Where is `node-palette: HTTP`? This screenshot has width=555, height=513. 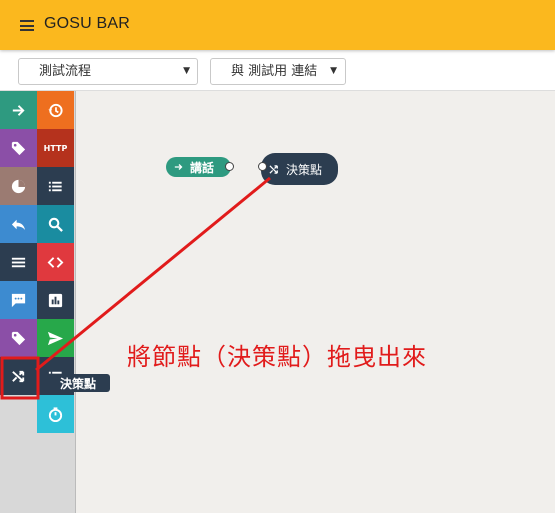
node-palette: HTTP is located at coordinates (38, 302).